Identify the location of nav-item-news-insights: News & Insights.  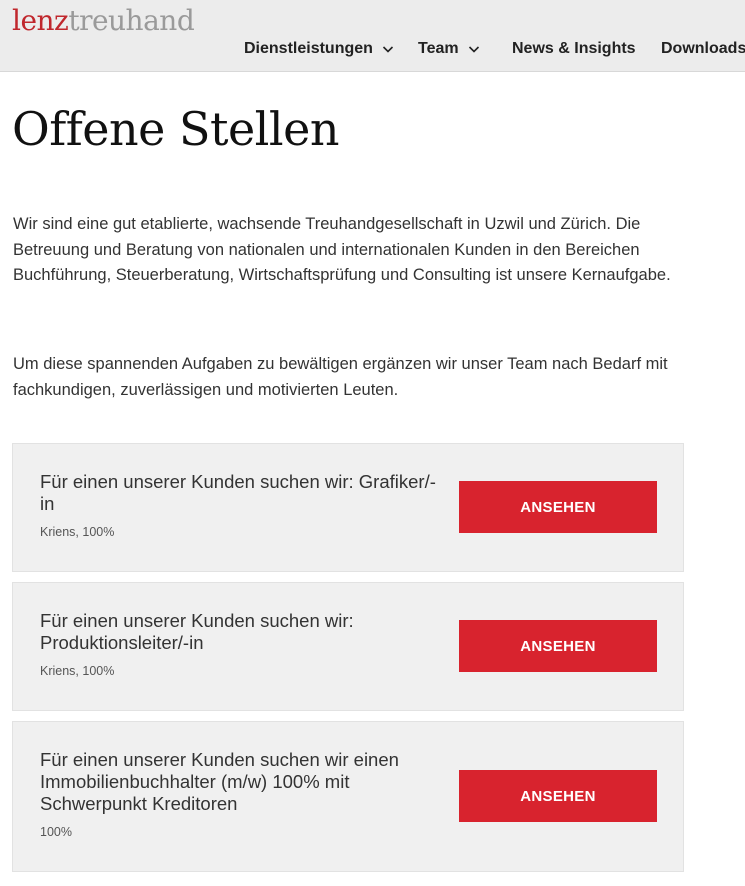
(574, 49).